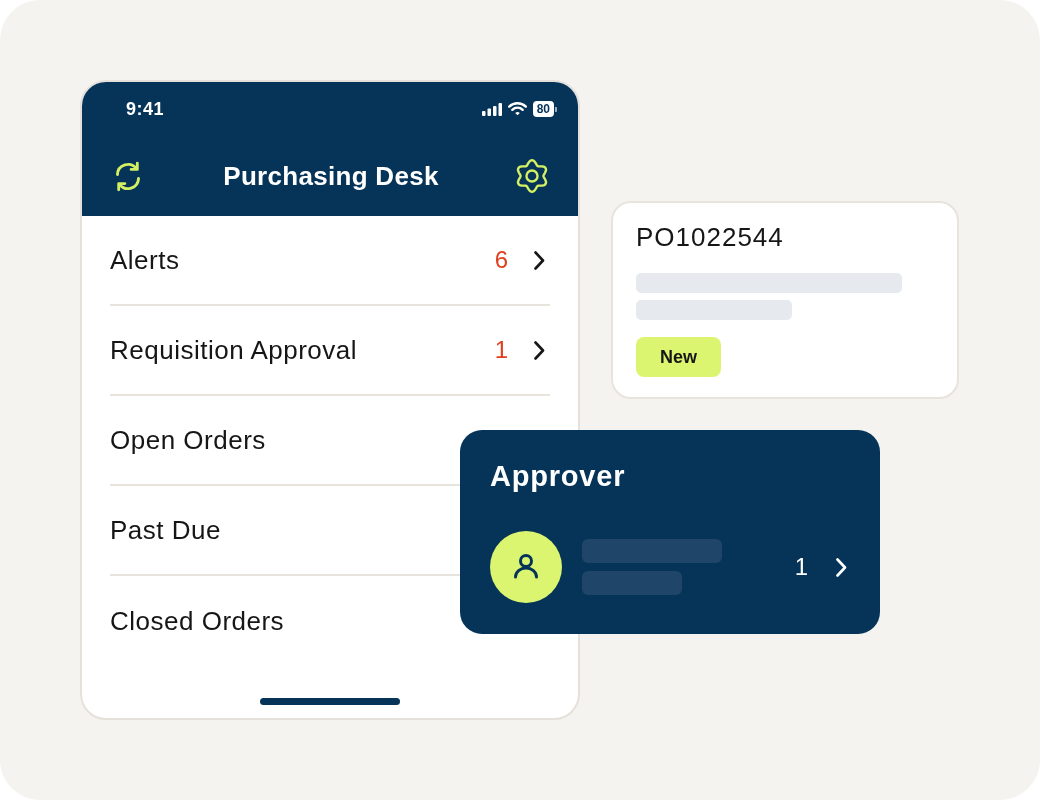  Describe the element at coordinates (544, 109) in the screenshot. I see `battery-indicator: 80` at that location.